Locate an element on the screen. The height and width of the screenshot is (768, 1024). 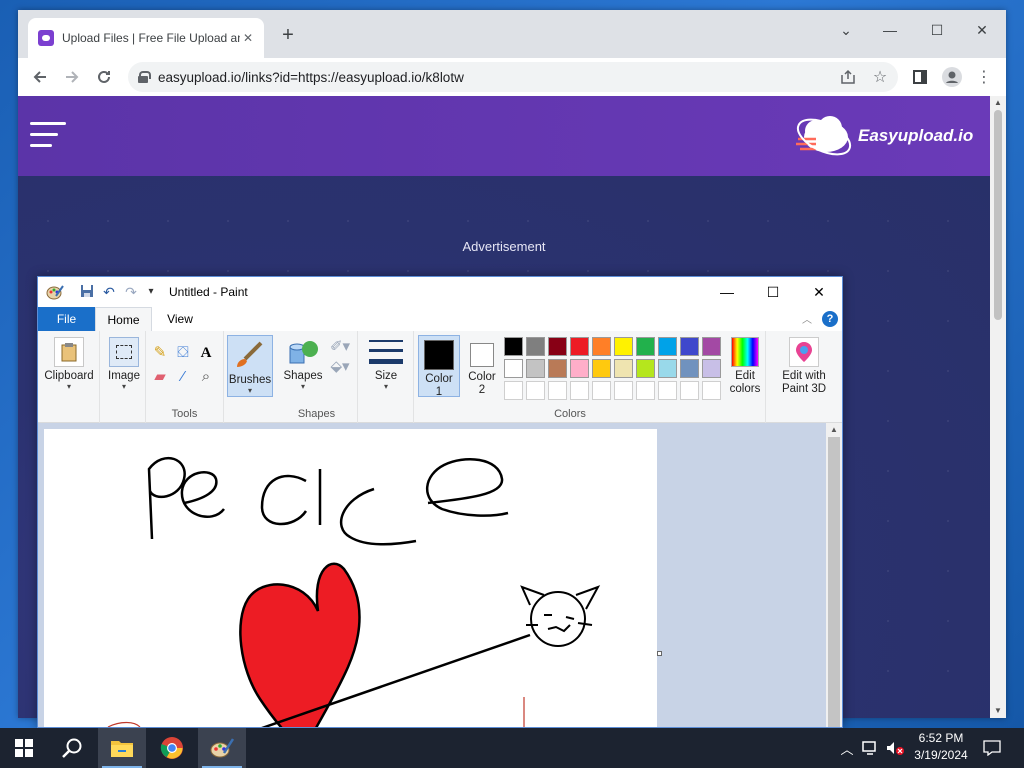
magnifier-icon: ⌕ is located at coordinates (206, 377).